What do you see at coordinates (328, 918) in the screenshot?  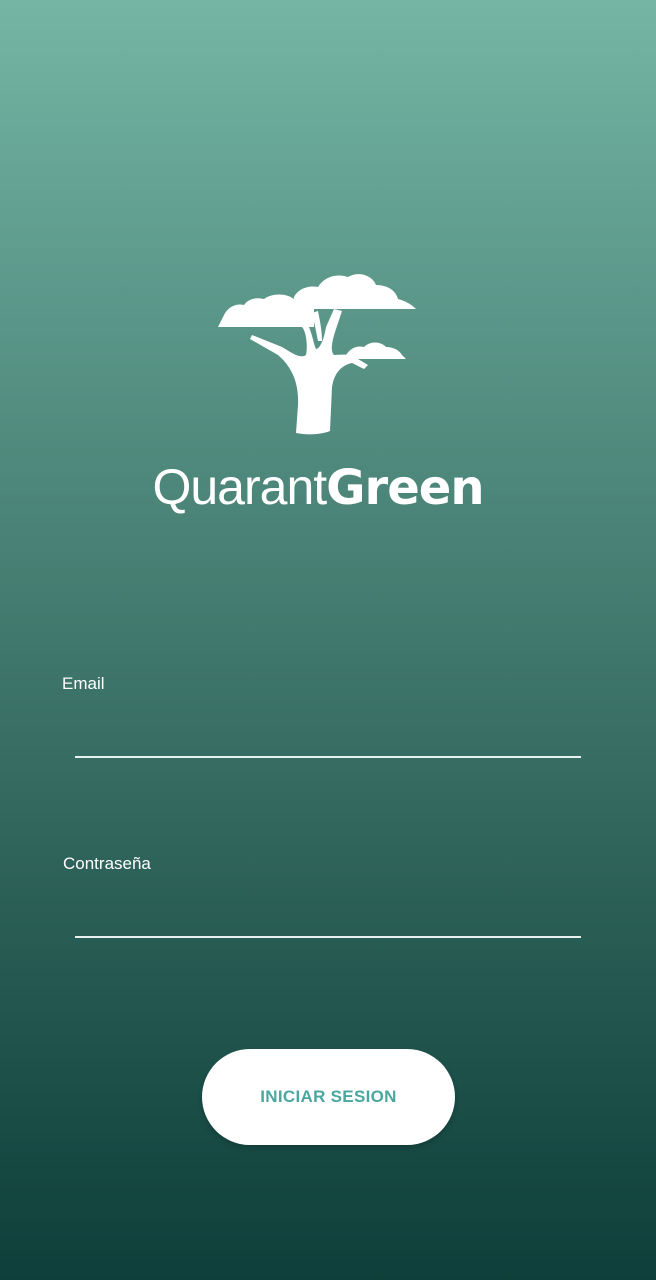 I see `password-field` at bounding box center [328, 918].